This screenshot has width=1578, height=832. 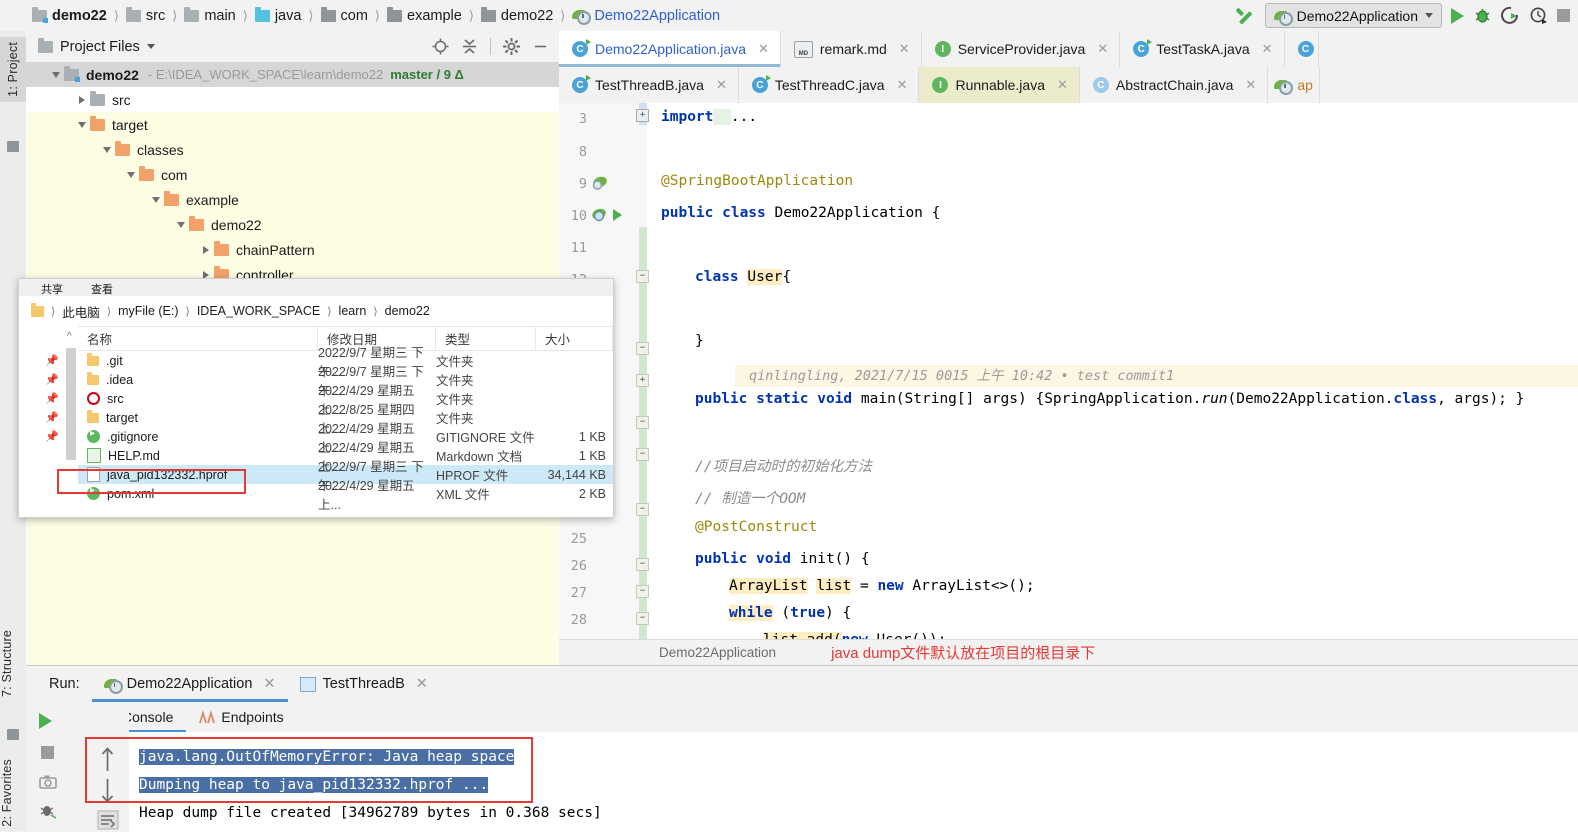 What do you see at coordinates (617, 215) in the screenshot?
I see `run-gutter-icon` at bounding box center [617, 215].